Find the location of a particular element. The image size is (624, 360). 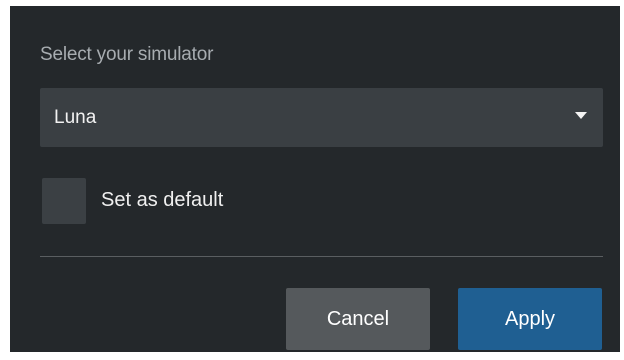

simulator-select-value: Luna is located at coordinates (75, 117).